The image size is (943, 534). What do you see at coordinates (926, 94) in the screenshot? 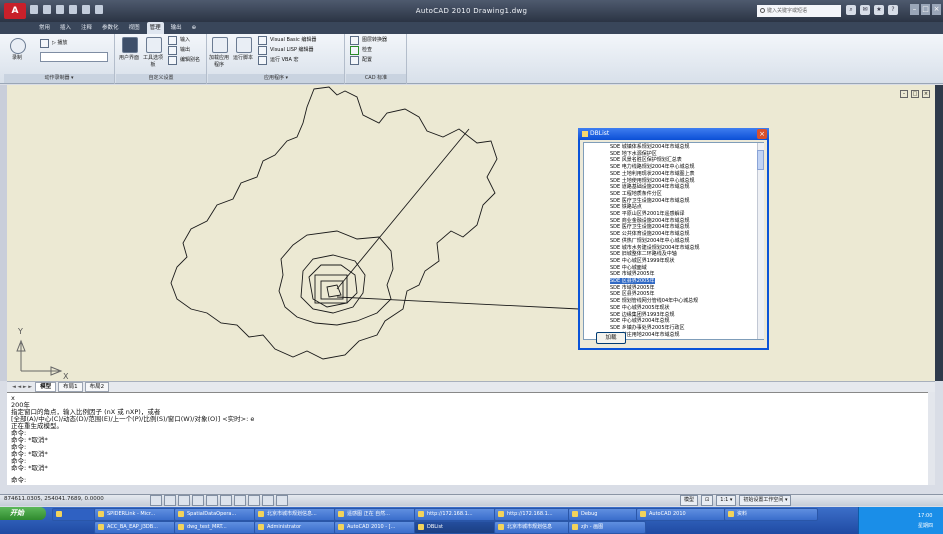
I see `viewport-close-button: ×` at bounding box center [926, 94].